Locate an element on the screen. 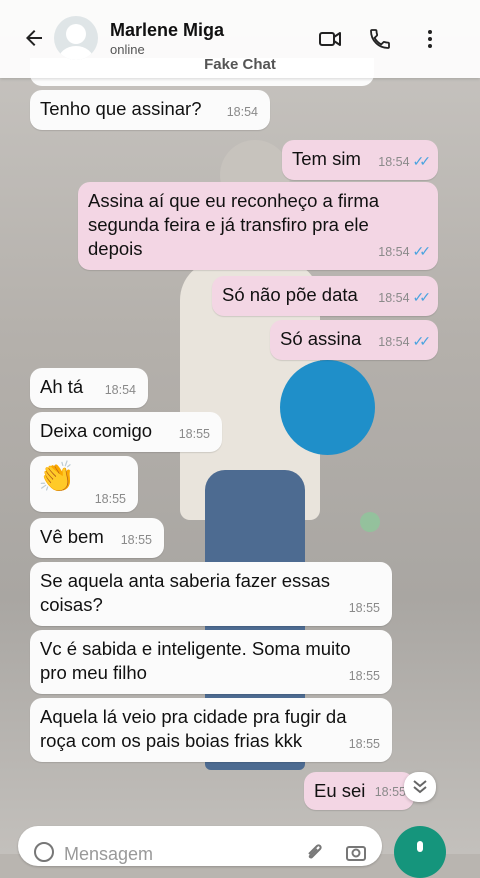 This screenshot has width=480, height=878. message-text: Eu sei is located at coordinates (340, 790).